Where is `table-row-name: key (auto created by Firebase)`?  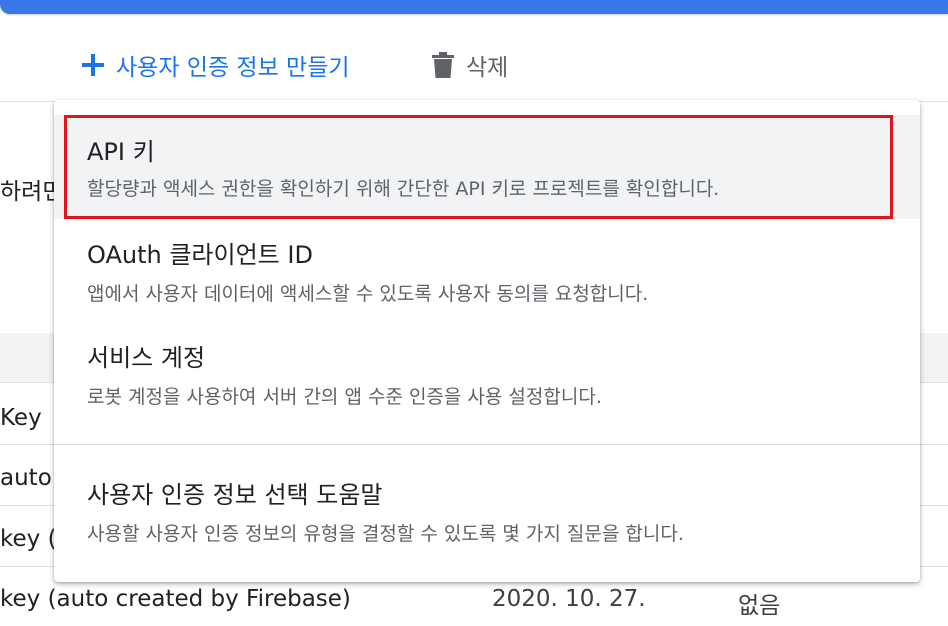
table-row-name: key (auto created by Firebase) is located at coordinates (175, 599).